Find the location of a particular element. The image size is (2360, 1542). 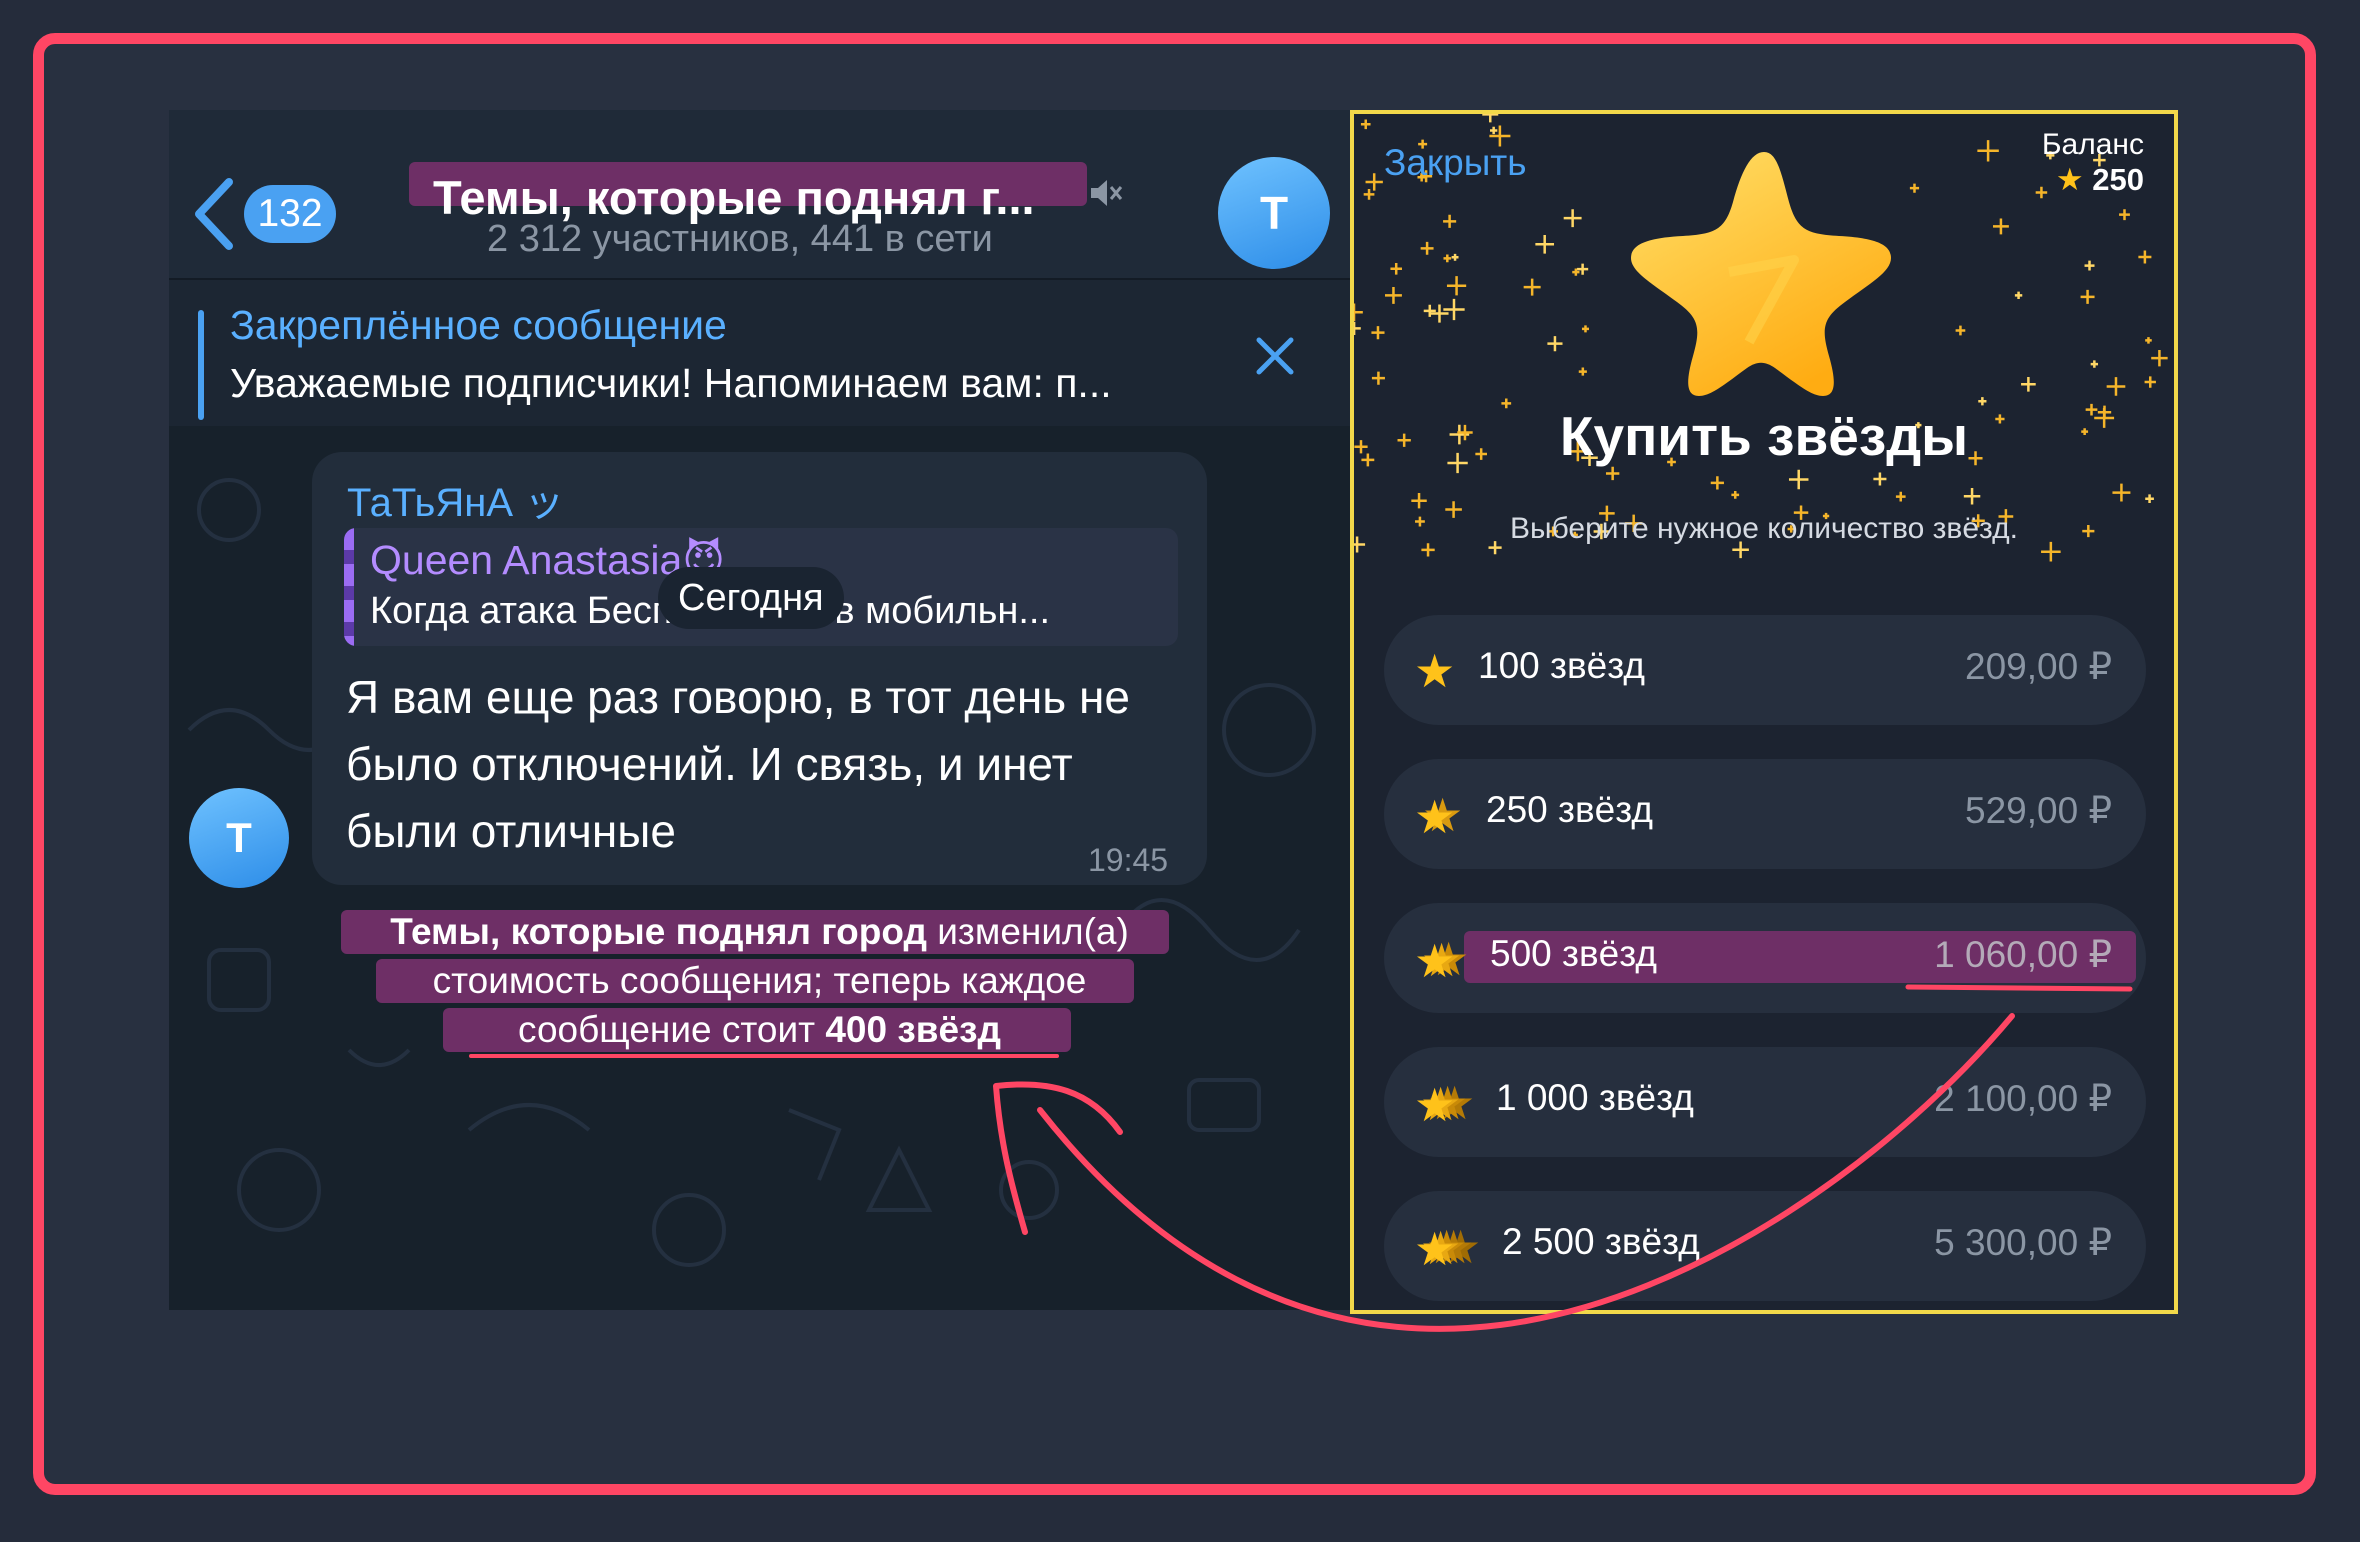

option-label: 500 звёзд is located at coordinates (1573, 953).